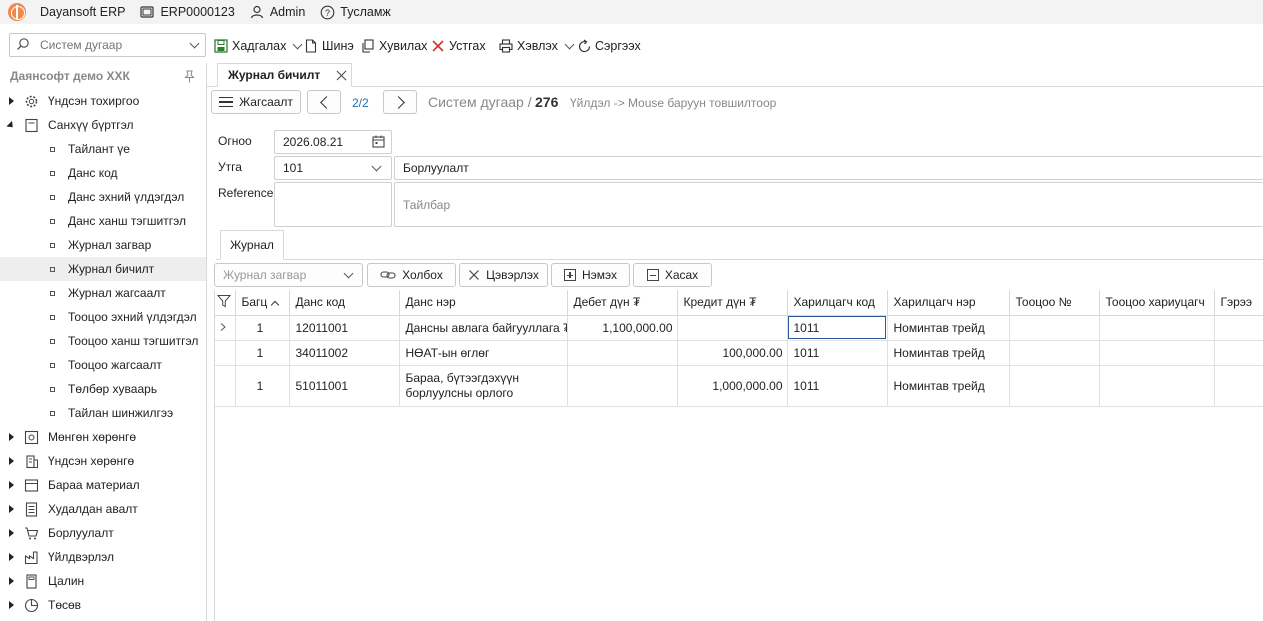 The image size is (1263, 621). Describe the element at coordinates (258, 46) in the screenshot. I see `save-button: Хадгалах` at that location.